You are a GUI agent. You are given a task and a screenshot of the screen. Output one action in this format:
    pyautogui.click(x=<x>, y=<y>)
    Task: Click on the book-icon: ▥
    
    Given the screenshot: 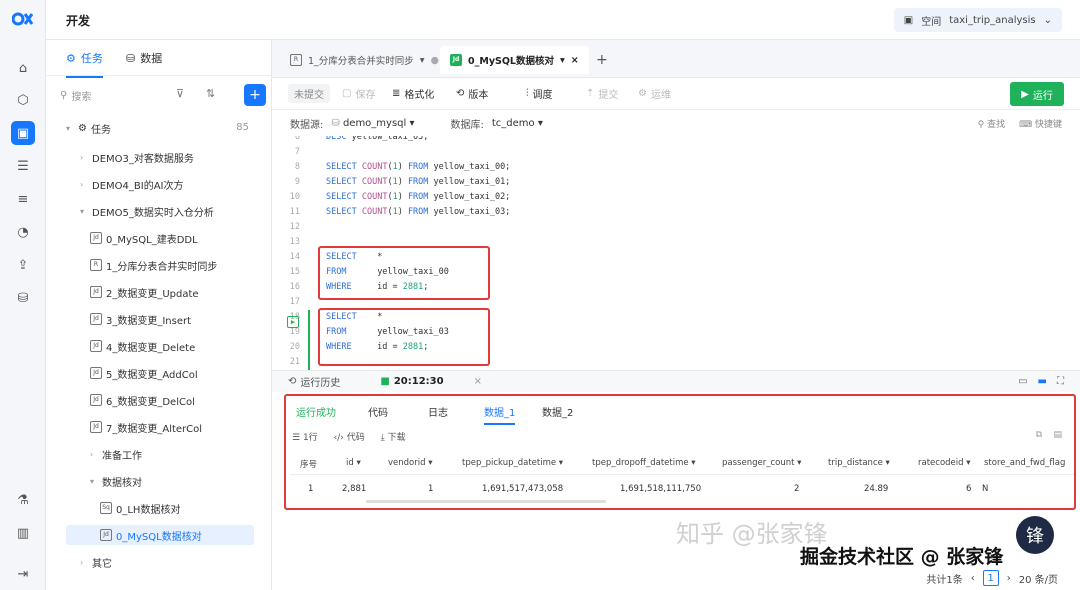 What is the action you would take?
    pyautogui.click(x=23, y=533)
    